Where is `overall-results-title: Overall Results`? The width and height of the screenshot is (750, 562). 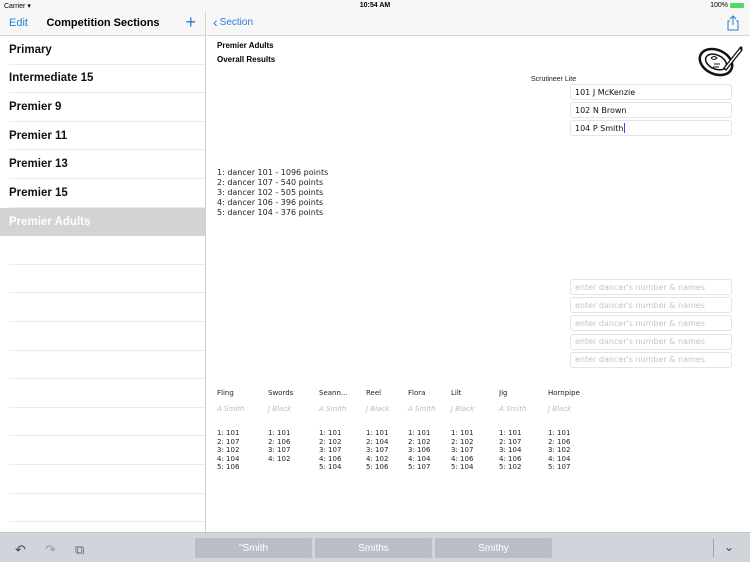
overall-results-title: Overall Results is located at coordinates (246, 59).